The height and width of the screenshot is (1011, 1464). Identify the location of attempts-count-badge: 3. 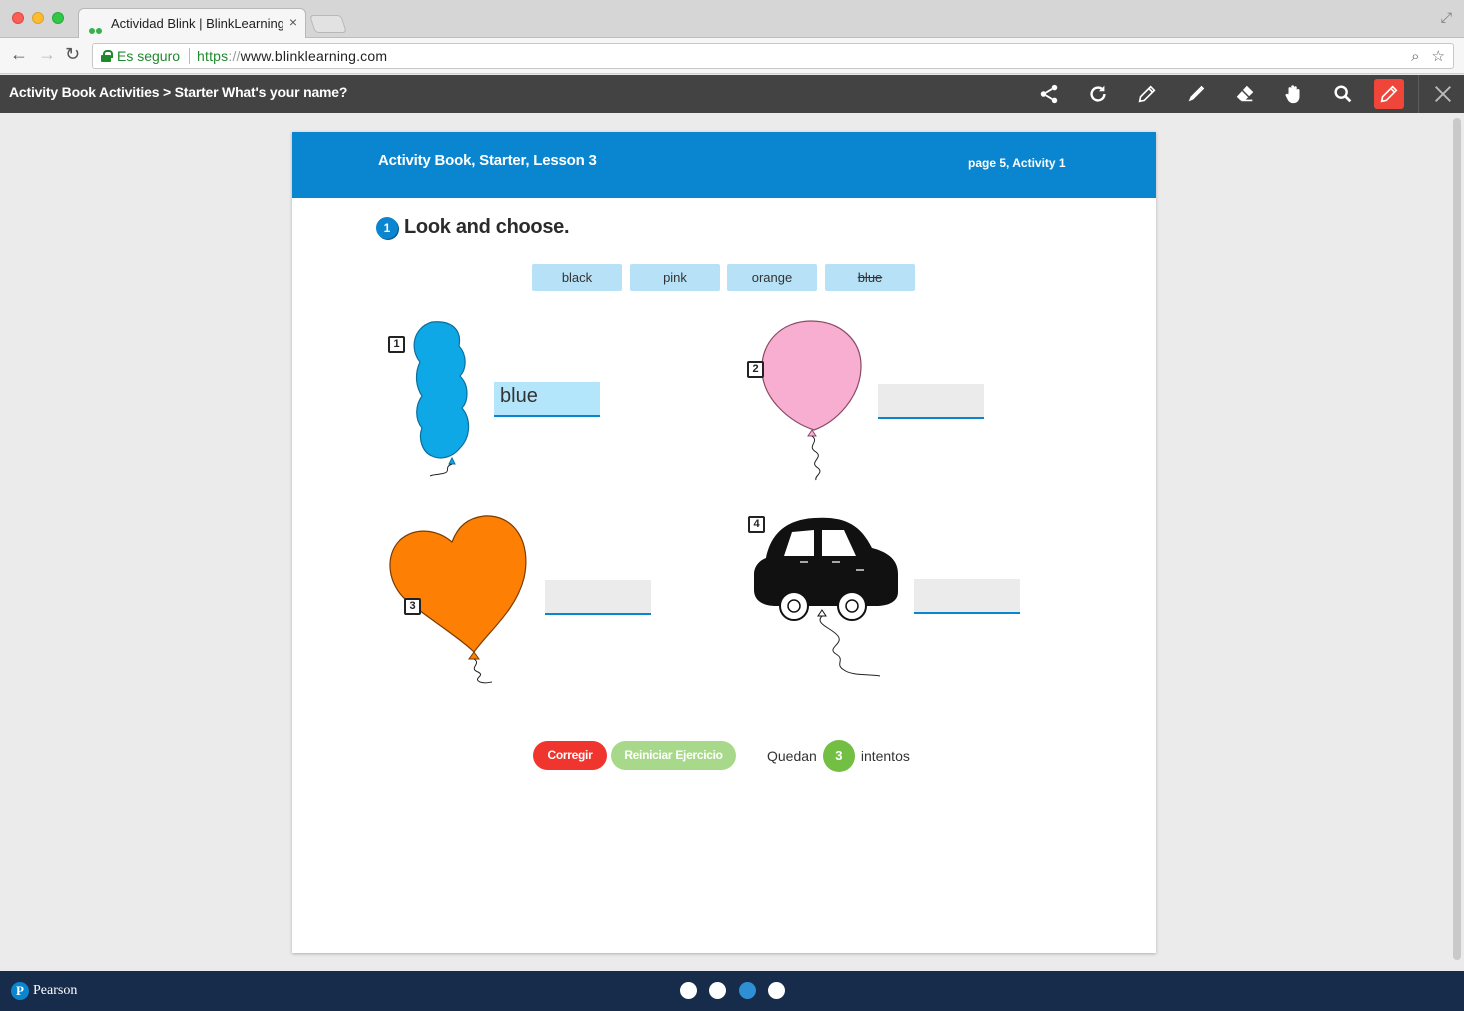
(838, 756).